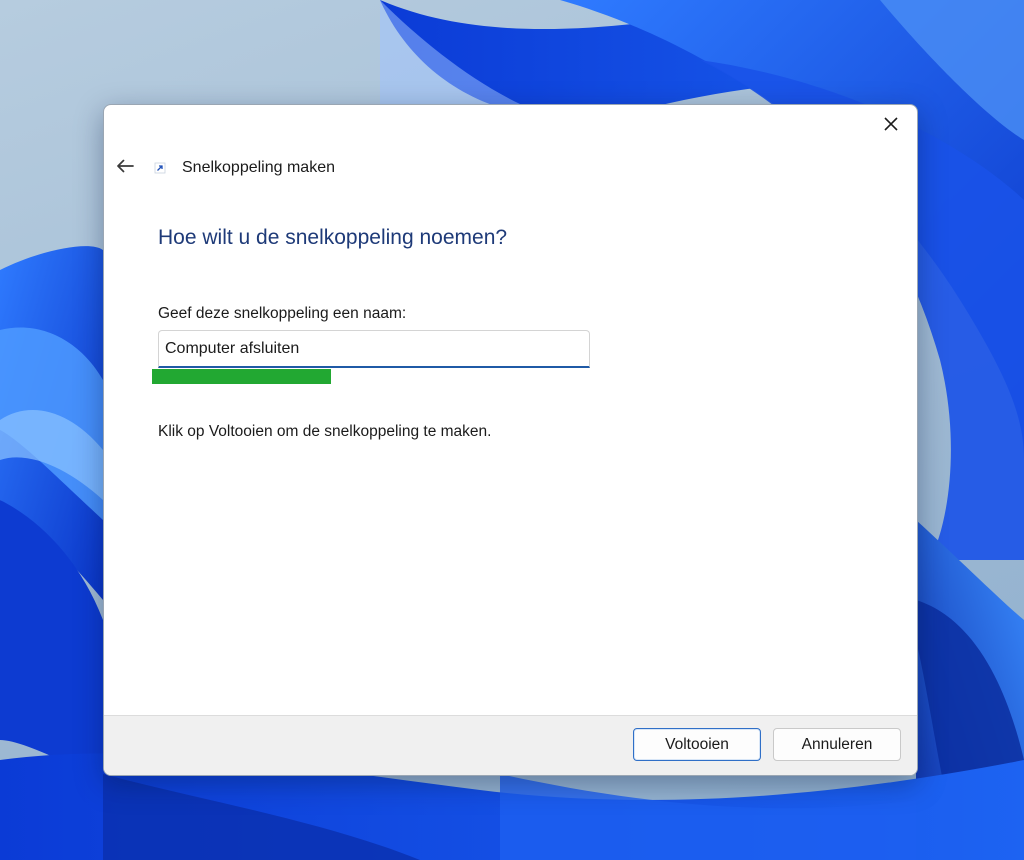 This screenshot has height=860, width=1024. What do you see at coordinates (510, 745) in the screenshot?
I see `dialog-footer: Voltooien Annuleren` at bounding box center [510, 745].